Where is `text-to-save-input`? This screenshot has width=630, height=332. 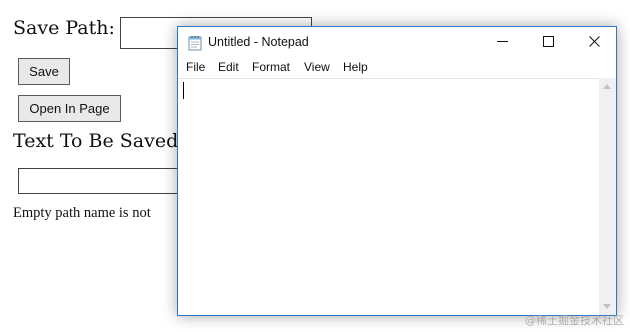 text-to-save-input is located at coordinates (103, 181).